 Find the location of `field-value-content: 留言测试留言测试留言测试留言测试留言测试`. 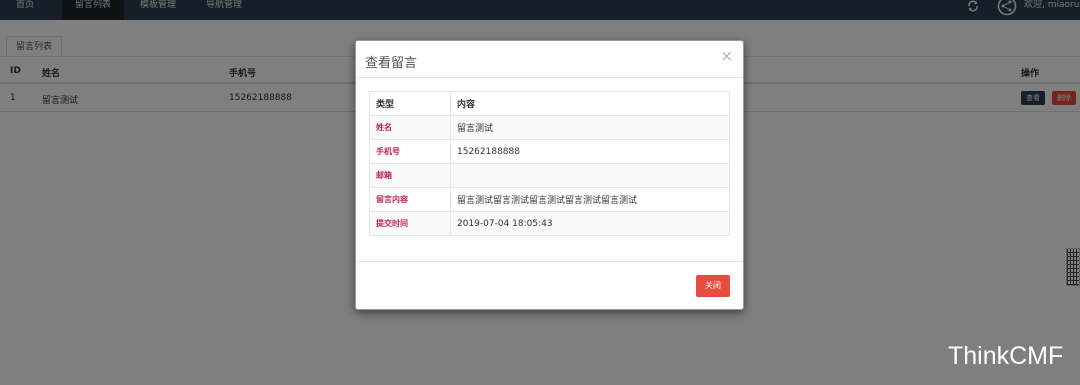

field-value-content: 留言测试留言测试留言测试留言测试留言测试 is located at coordinates (590, 199).